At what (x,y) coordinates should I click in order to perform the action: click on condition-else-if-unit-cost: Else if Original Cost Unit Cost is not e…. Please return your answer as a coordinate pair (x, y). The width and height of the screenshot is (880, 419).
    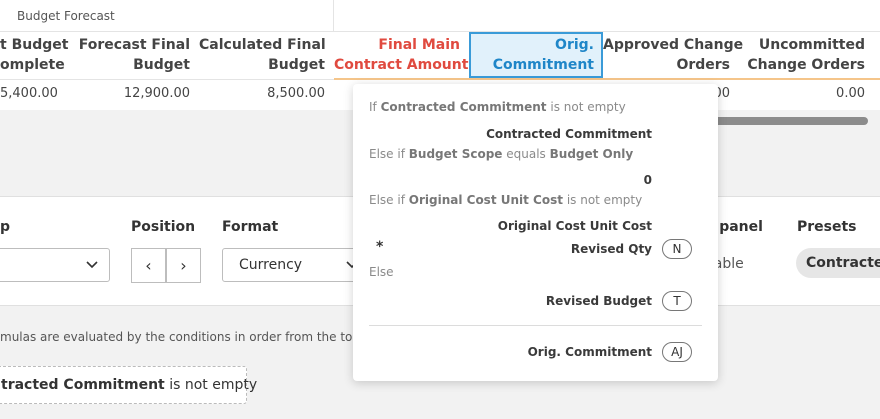
    Looking at the image, I should click on (506, 200).